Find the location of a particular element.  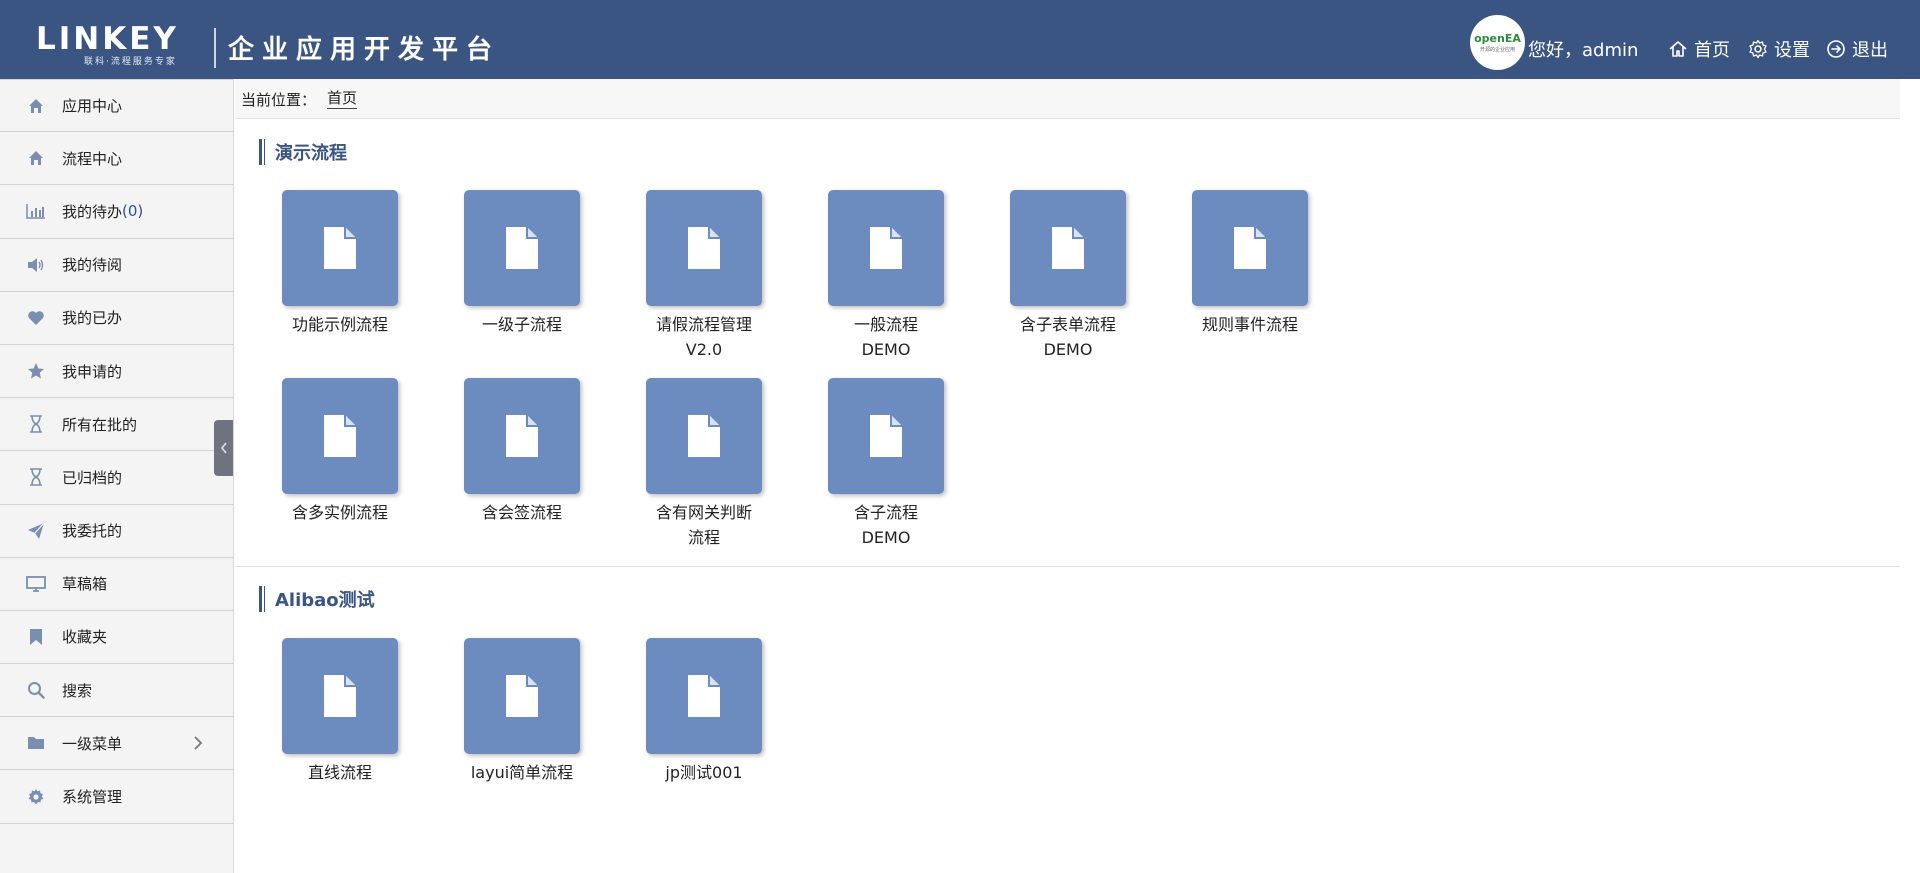

process-tile: 含子表单流程DEMO is located at coordinates (1068, 276).